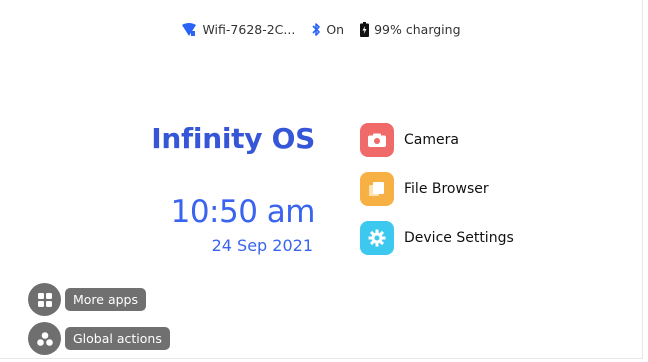 Image resolution: width=648 pixels, height=362 pixels. What do you see at coordinates (262, 245) in the screenshot?
I see `clock-date: 24 Sep 2021` at bounding box center [262, 245].